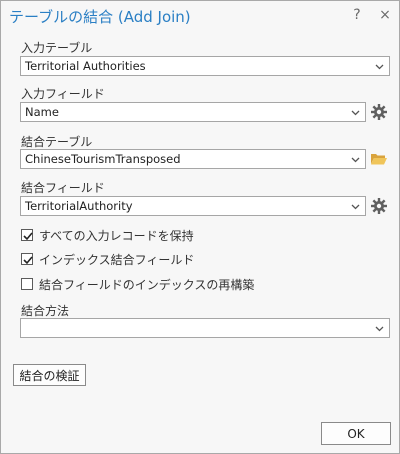 This screenshot has width=400, height=454. What do you see at coordinates (385, 15) in the screenshot?
I see `close-button: ×` at bounding box center [385, 15].